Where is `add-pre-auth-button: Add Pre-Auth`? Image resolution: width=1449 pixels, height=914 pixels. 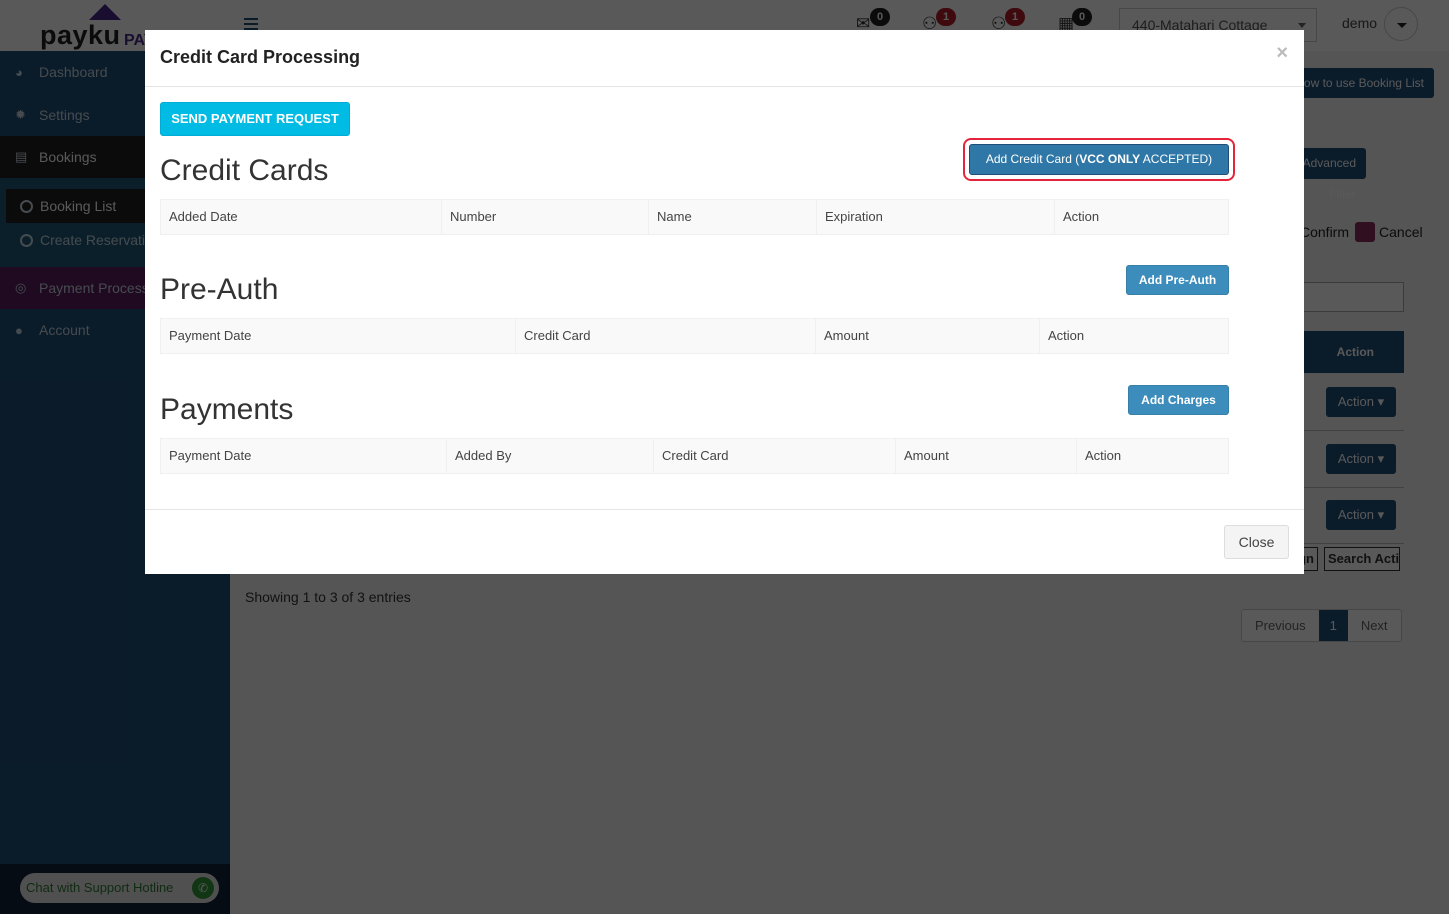
add-pre-auth-button: Add Pre-Auth is located at coordinates (1177, 280).